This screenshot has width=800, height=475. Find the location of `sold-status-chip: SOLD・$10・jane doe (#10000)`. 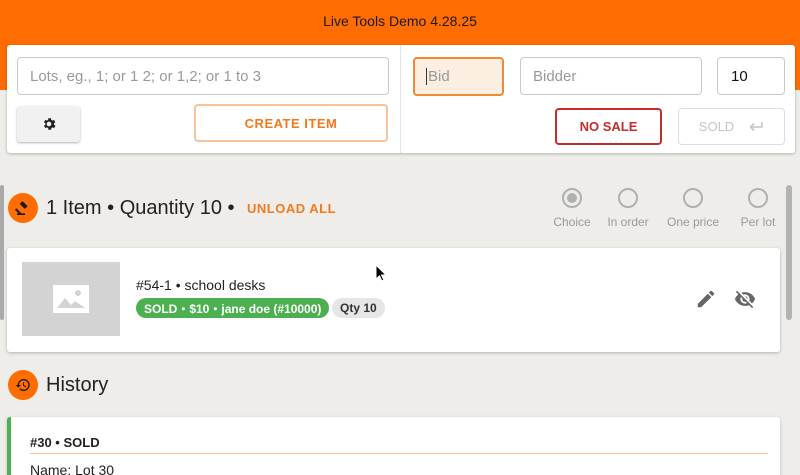

sold-status-chip: SOLD・$10・jane doe (#10000) is located at coordinates (233, 308).